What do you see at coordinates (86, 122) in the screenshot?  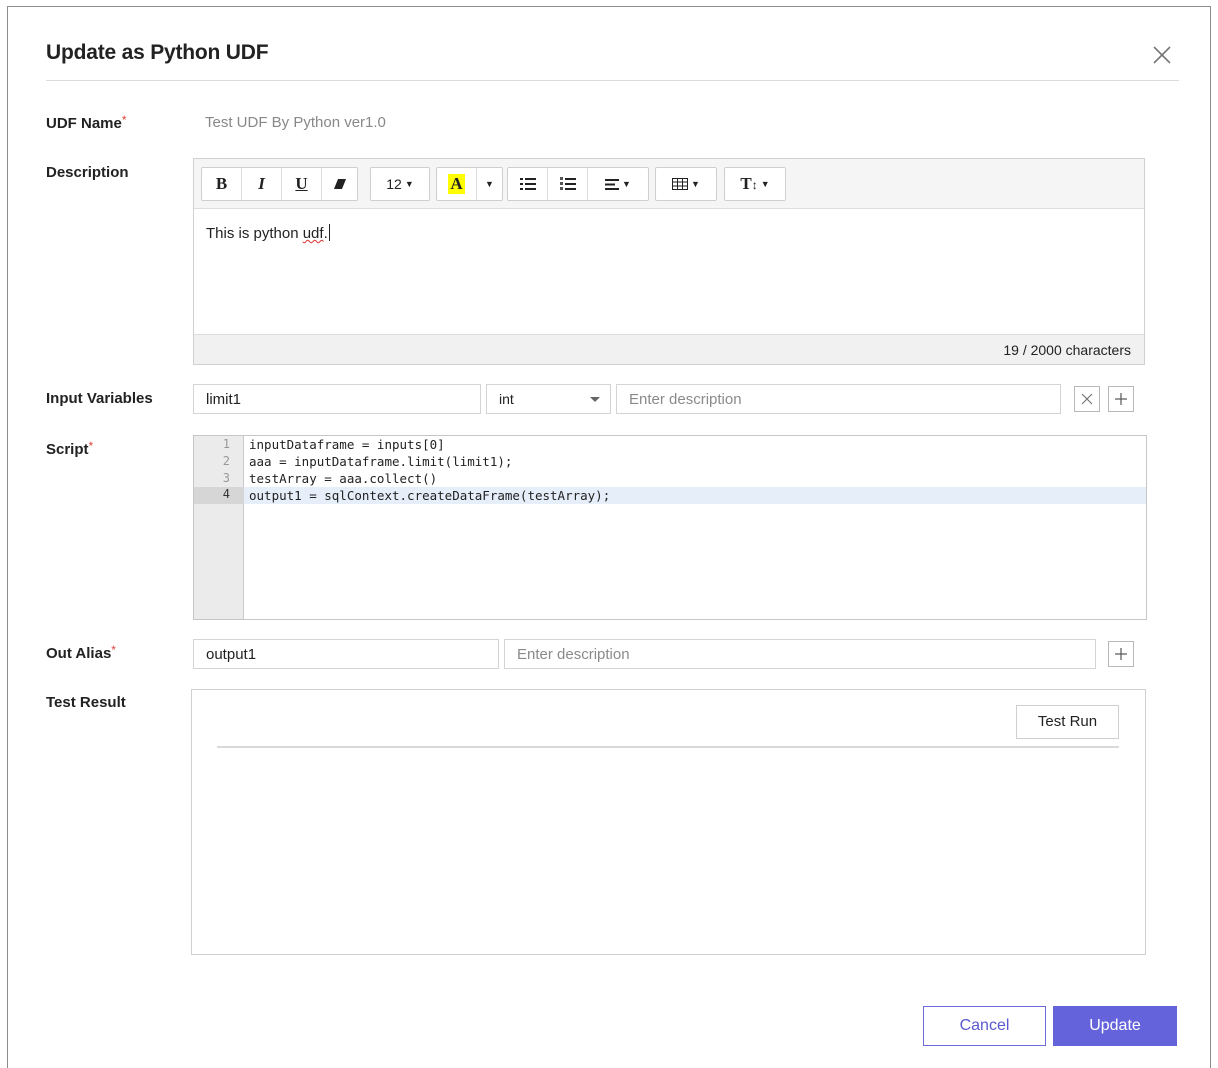 I see `udf-name-label: UDF Name*` at bounding box center [86, 122].